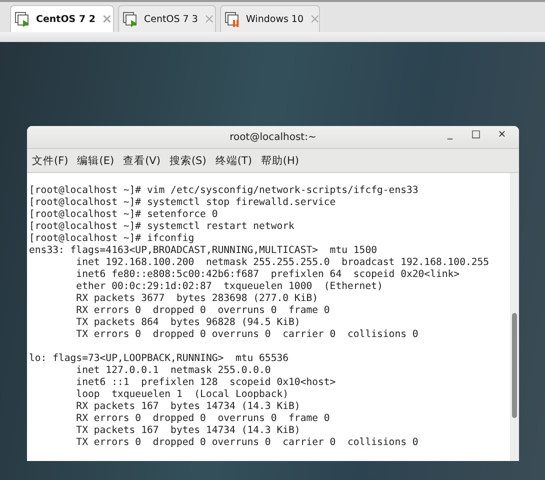 The height and width of the screenshot is (480, 545). What do you see at coordinates (62, 18) in the screenshot?
I see `vm-tab: CentOS 7 2 ×` at bounding box center [62, 18].